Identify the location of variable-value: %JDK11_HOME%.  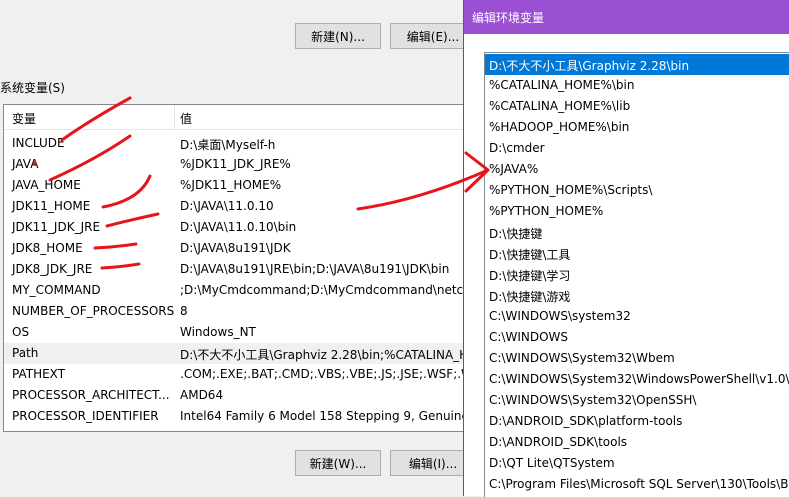
(231, 185).